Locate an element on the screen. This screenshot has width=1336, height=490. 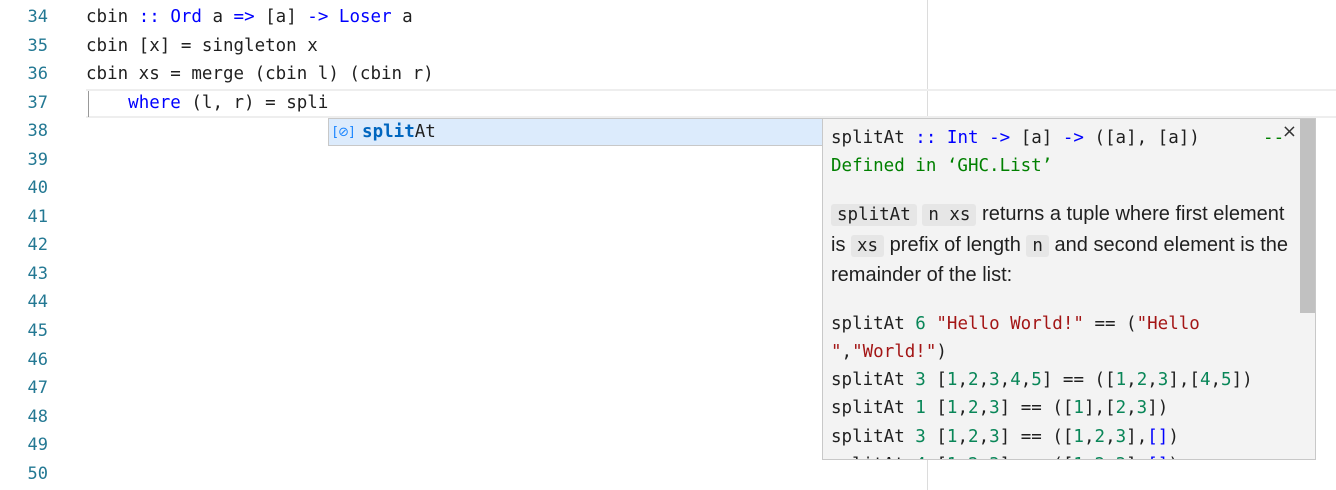
line-number: 34 is located at coordinates (37, 17).